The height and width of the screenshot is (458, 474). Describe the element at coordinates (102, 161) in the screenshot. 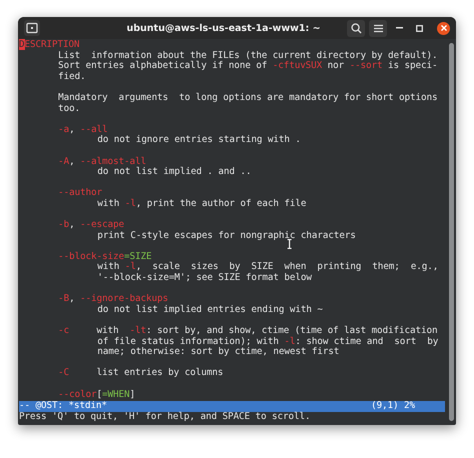

I see `terminal-line: -A, --almost-all` at that location.